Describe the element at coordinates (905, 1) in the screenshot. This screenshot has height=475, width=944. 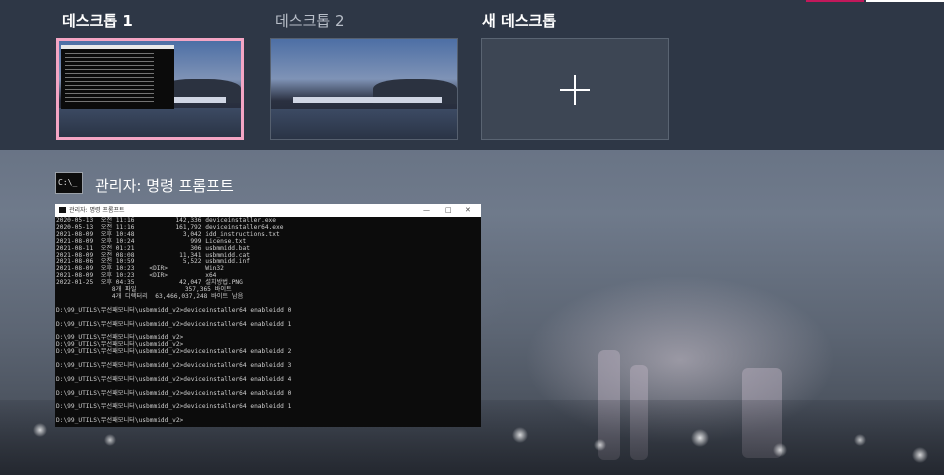
I see `top-accent-white` at that location.